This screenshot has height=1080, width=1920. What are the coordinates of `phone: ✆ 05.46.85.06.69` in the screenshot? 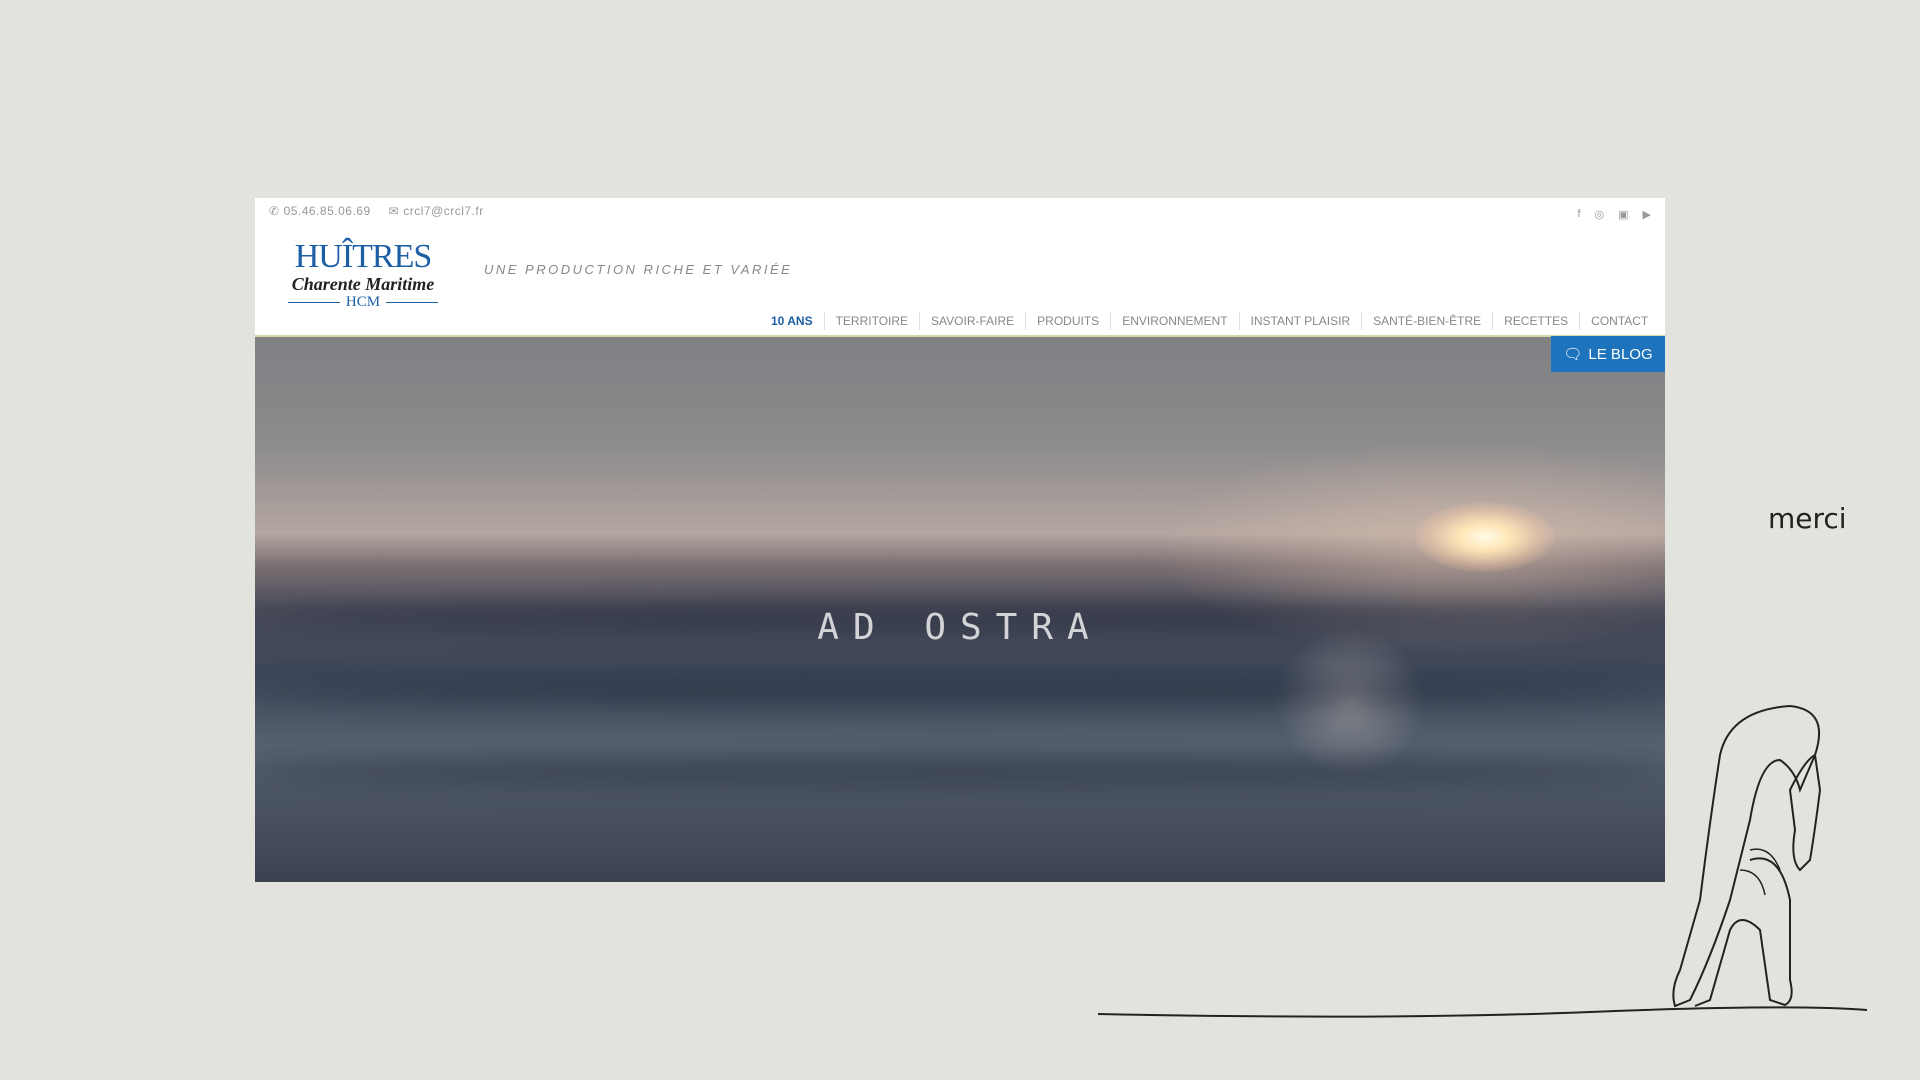 It's located at (320, 211).